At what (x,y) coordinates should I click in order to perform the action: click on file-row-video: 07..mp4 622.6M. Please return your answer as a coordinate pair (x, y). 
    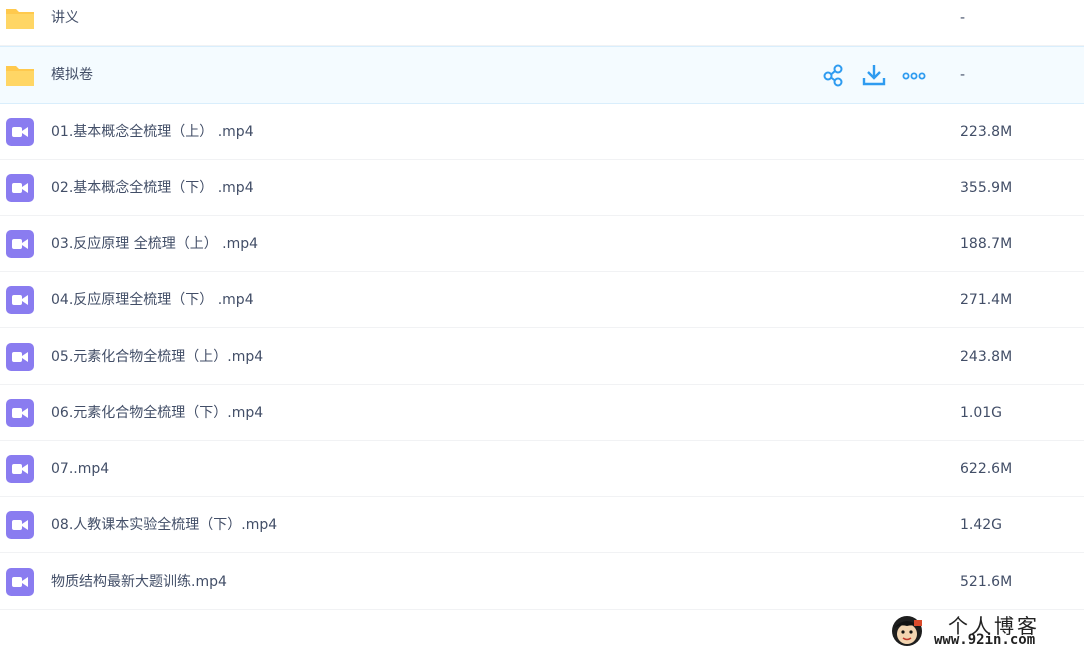
    Looking at the image, I should click on (542, 469).